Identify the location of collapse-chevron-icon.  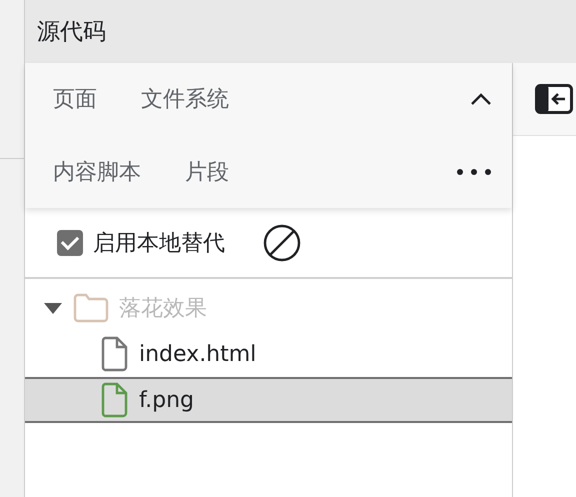
(481, 99).